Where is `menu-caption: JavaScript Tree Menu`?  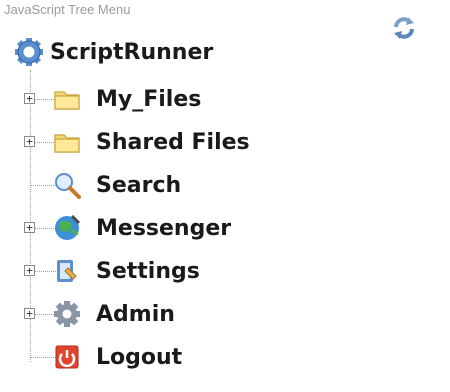
menu-caption: JavaScript Tree Menu is located at coordinates (67, 9).